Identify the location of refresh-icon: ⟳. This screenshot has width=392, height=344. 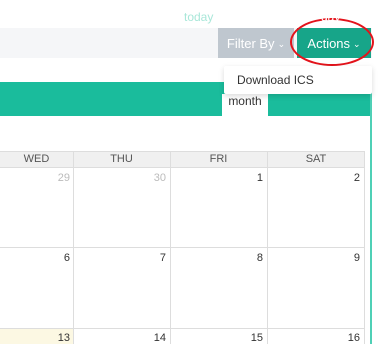
(355, 16).